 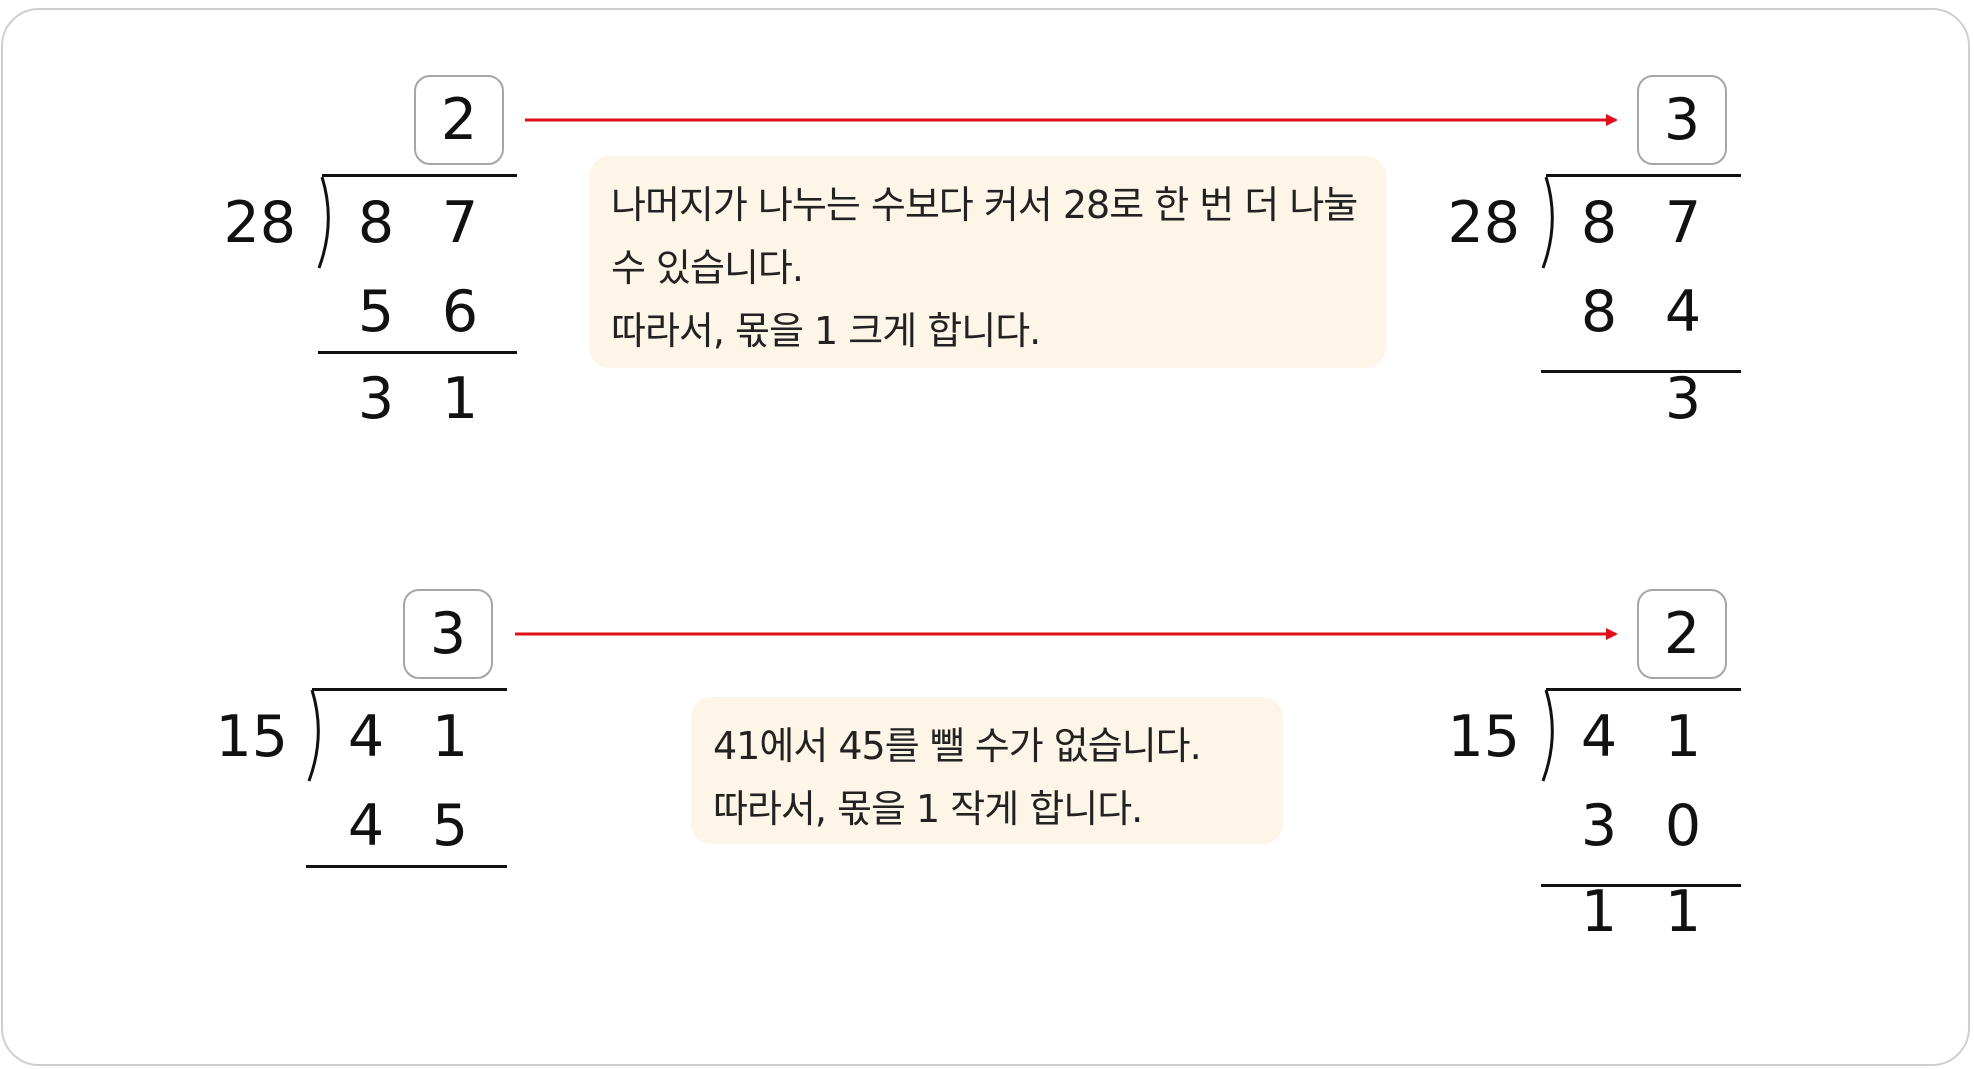 I want to click on note-line: 따라서, 몫을 1 크게 합니다., so click(x=826, y=331).